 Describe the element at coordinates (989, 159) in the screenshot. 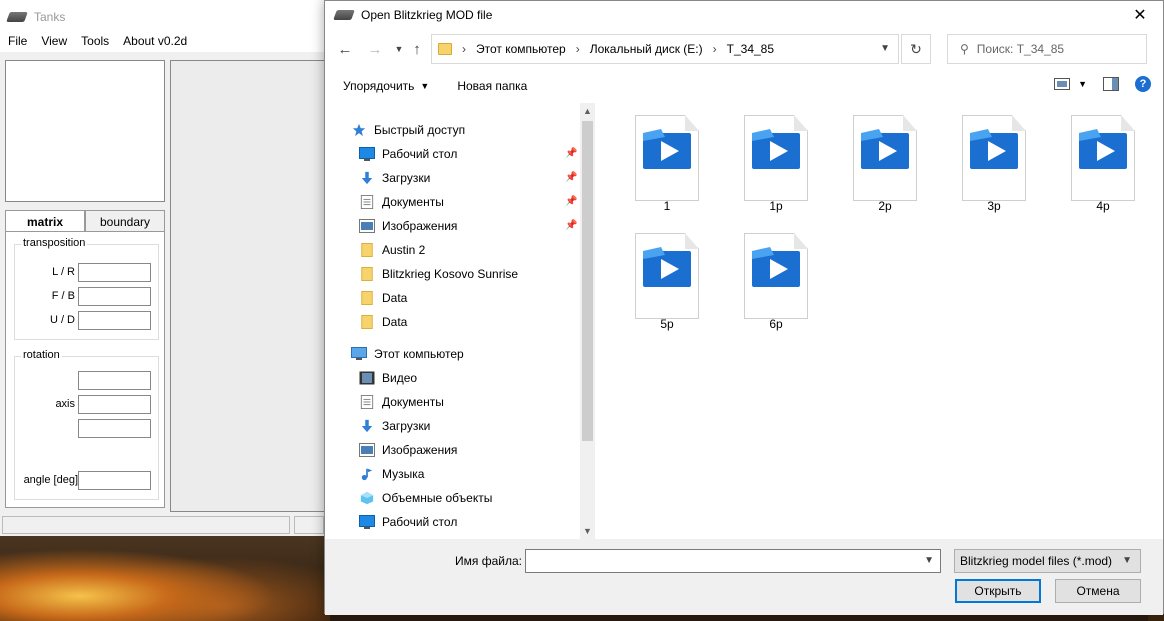

I see `file-item: 3p` at that location.